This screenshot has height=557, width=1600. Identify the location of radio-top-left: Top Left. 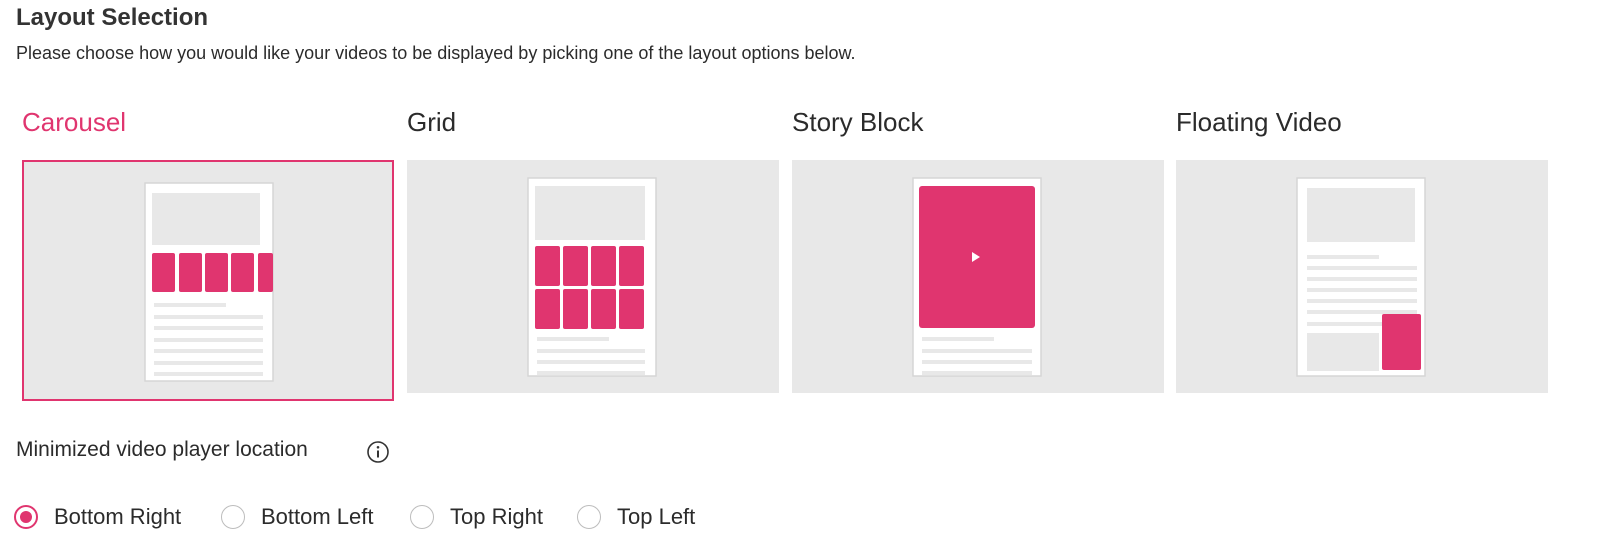
(636, 517).